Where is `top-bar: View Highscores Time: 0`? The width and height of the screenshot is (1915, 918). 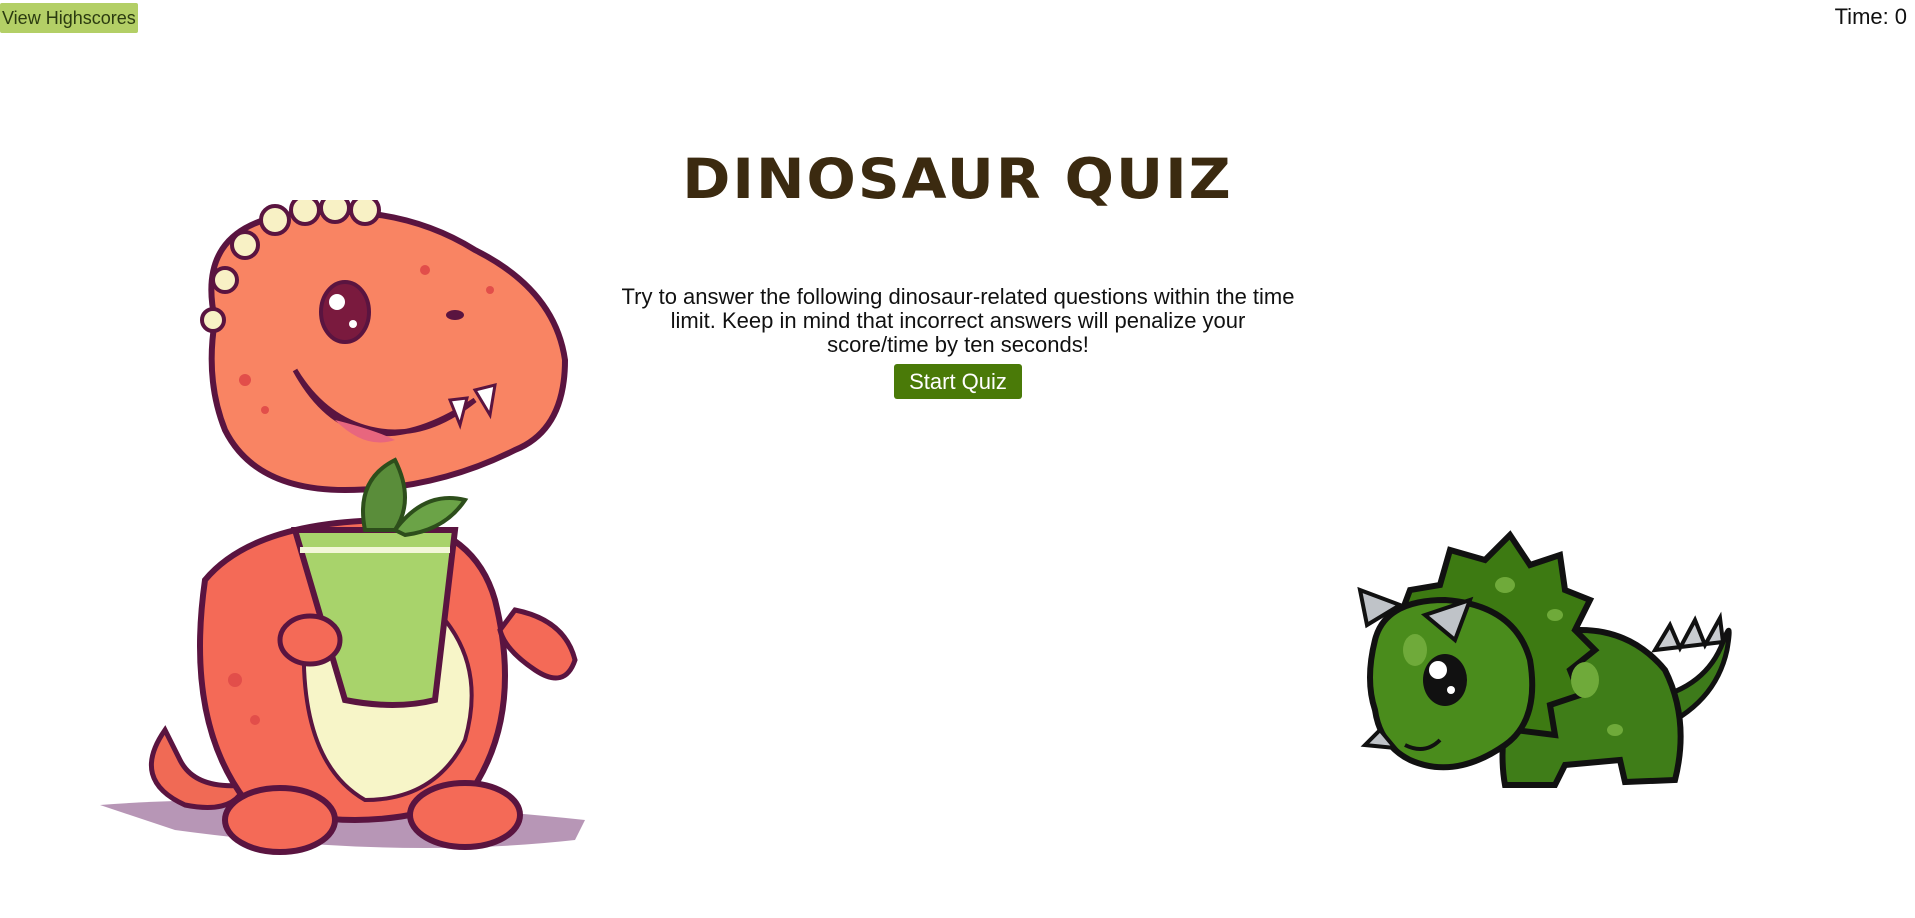 top-bar: View Highscores Time: 0 is located at coordinates (957, 20).